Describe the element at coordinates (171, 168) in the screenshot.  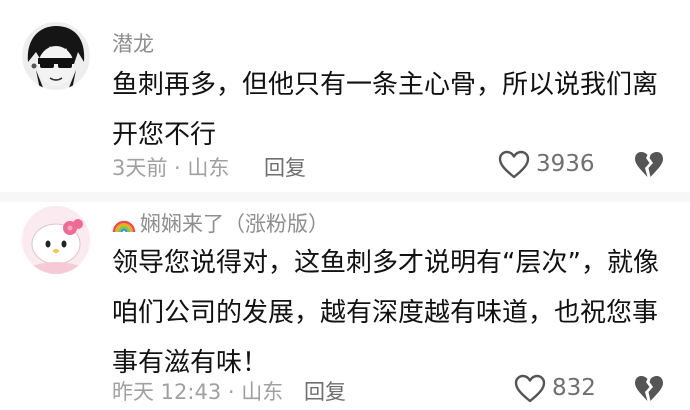
I see `time-location: 3天前 · 山东` at that location.